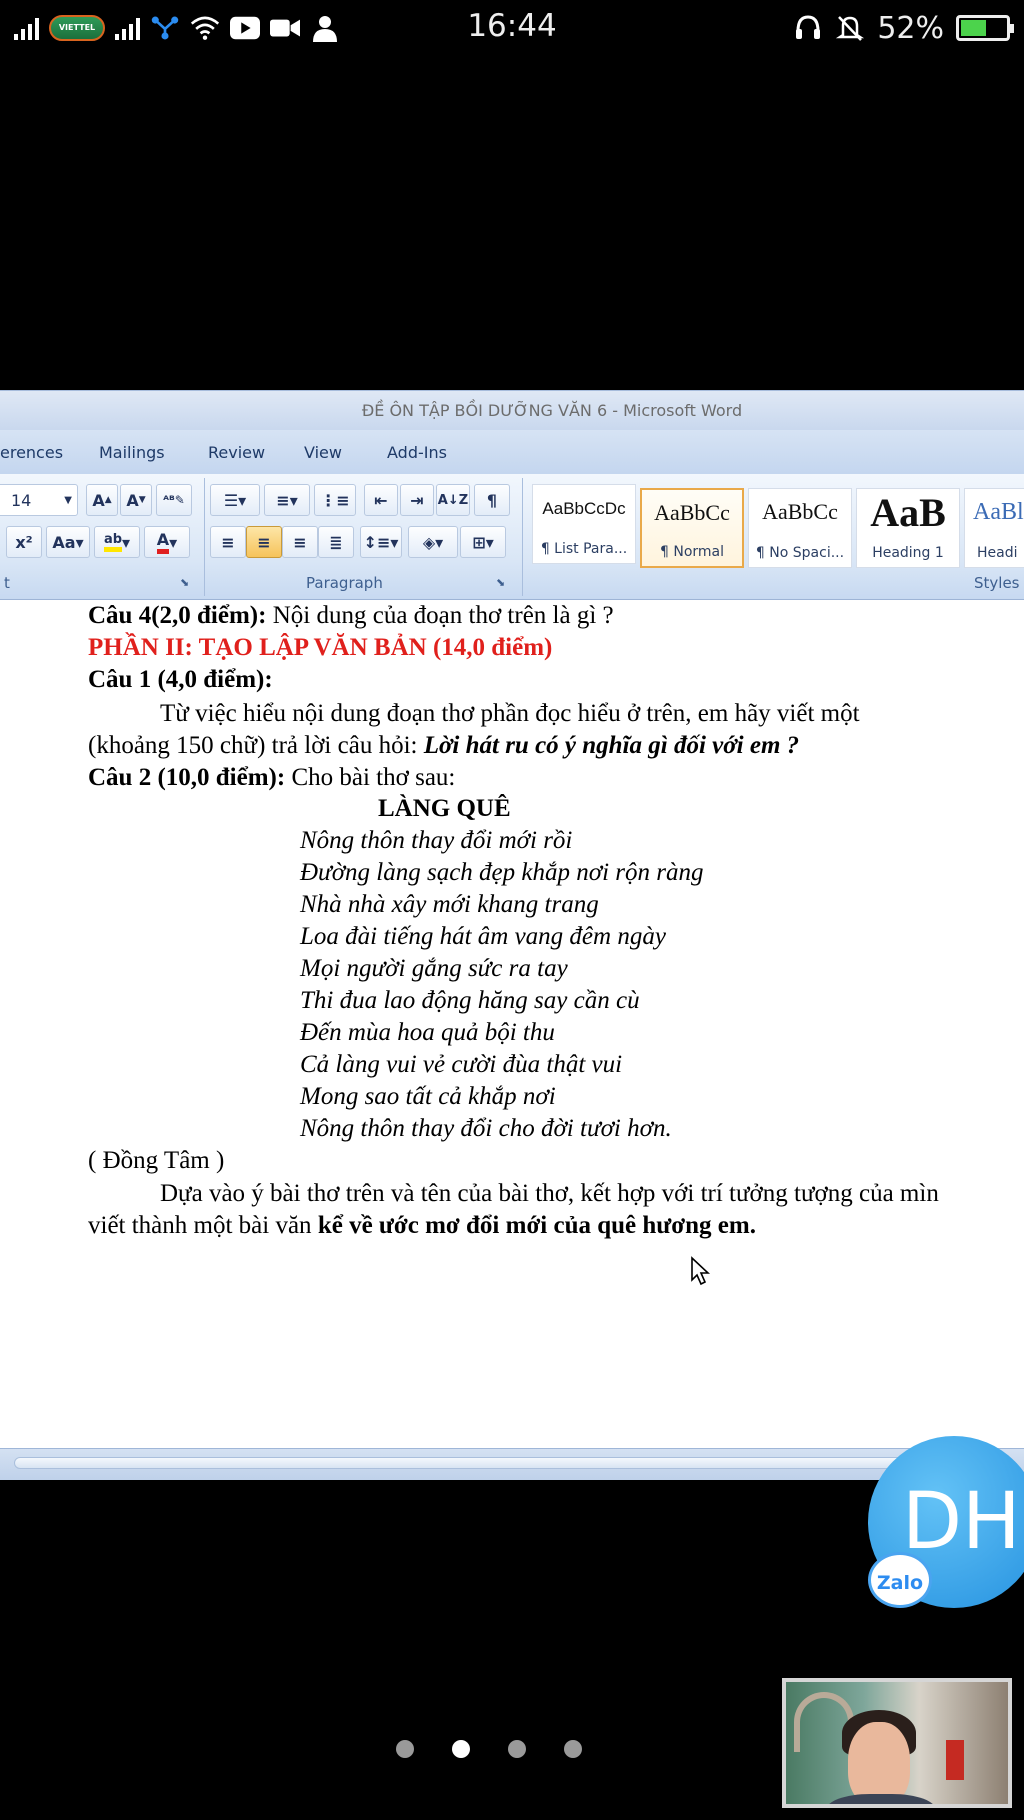  What do you see at coordinates (512, 28) in the screenshot?
I see `status-bar: VIETTEL 16:44 52%` at bounding box center [512, 28].